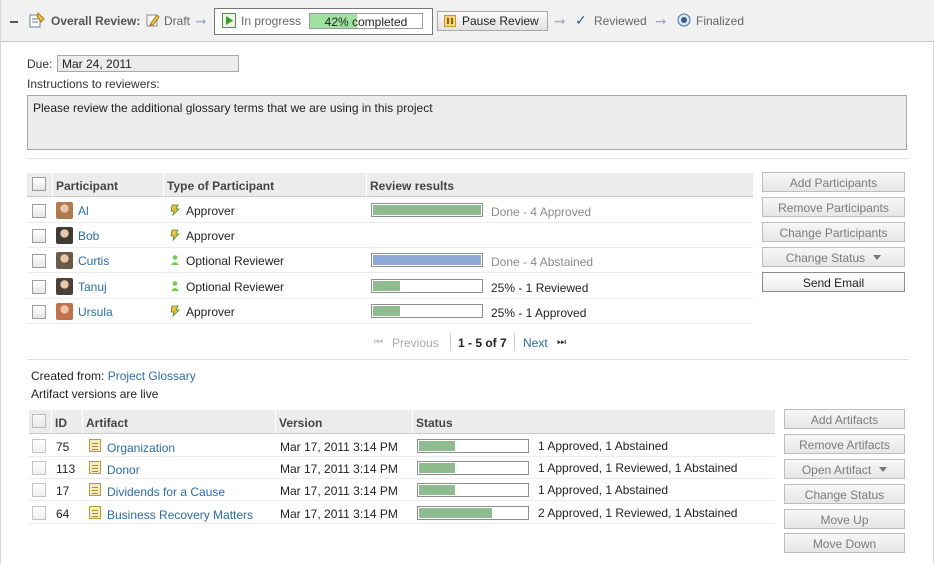 The image size is (934, 564). What do you see at coordinates (88, 236) in the screenshot?
I see `participant-name-link: Bob` at bounding box center [88, 236].